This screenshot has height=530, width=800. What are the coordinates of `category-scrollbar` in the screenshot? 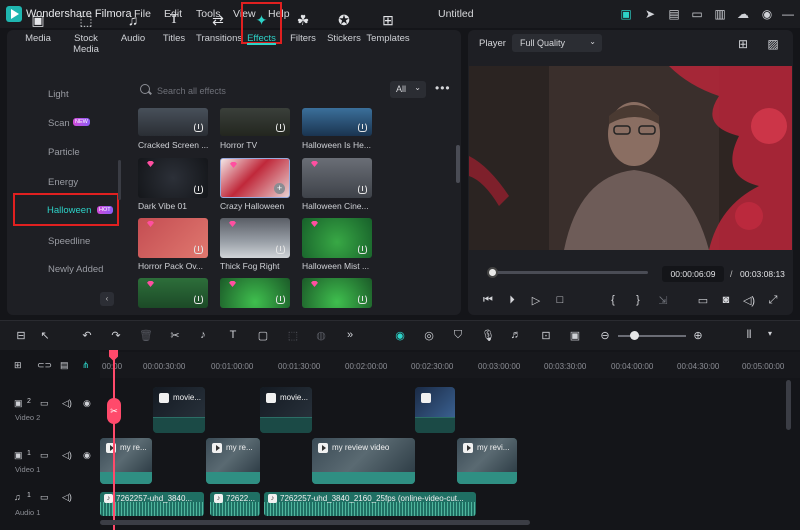 It's located at (119, 180).